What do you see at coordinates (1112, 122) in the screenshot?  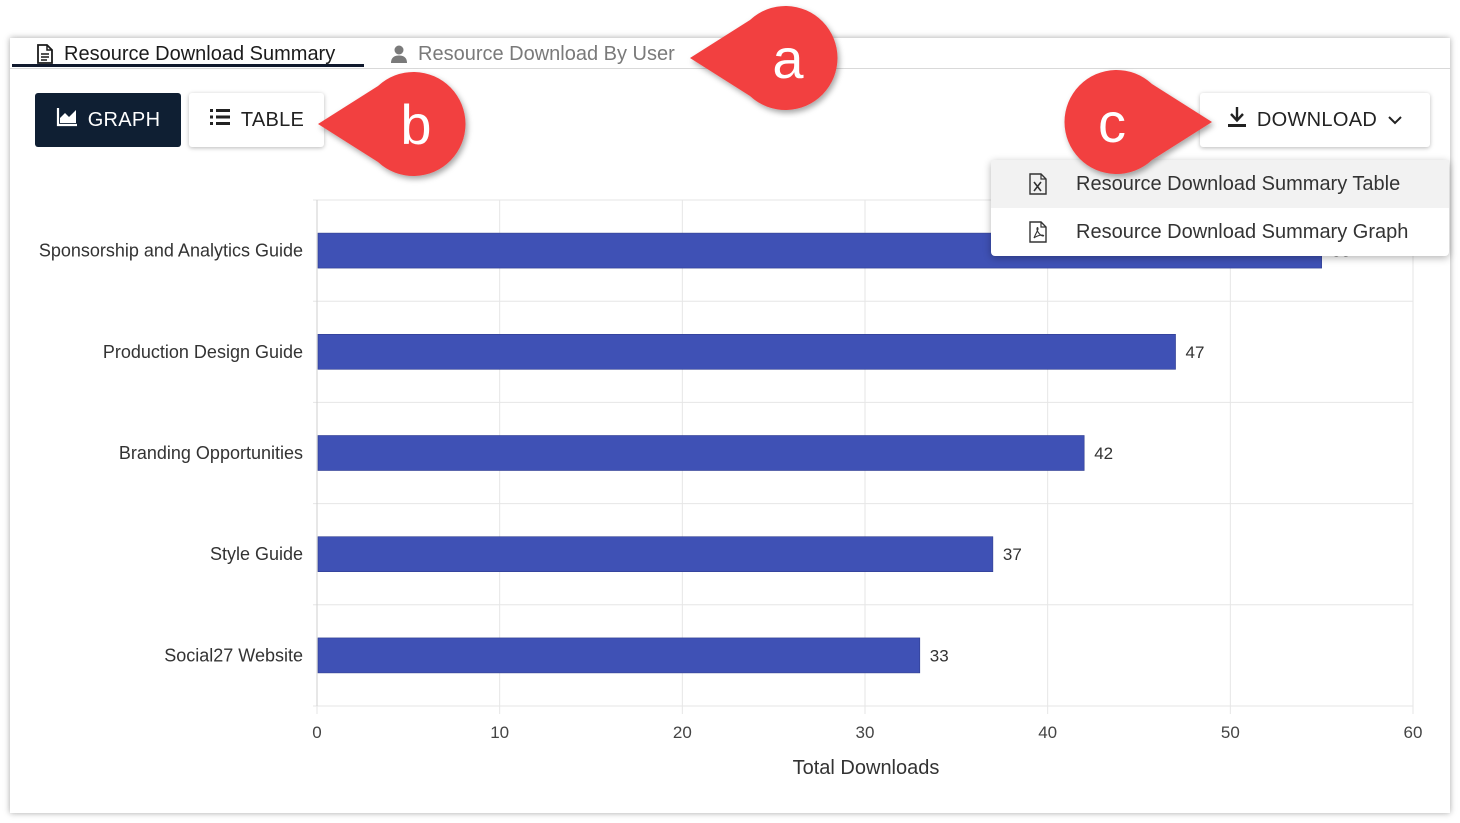 I see `callout-c-label: c` at bounding box center [1112, 122].